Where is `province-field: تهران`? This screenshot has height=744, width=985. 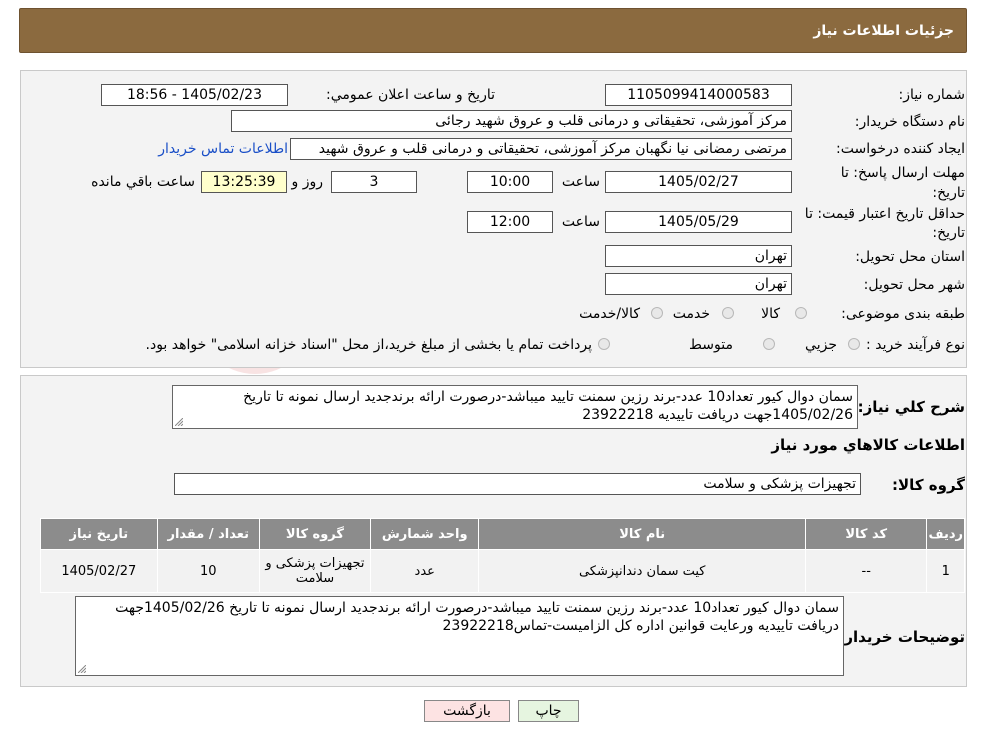
province-field: تهران is located at coordinates (698, 256).